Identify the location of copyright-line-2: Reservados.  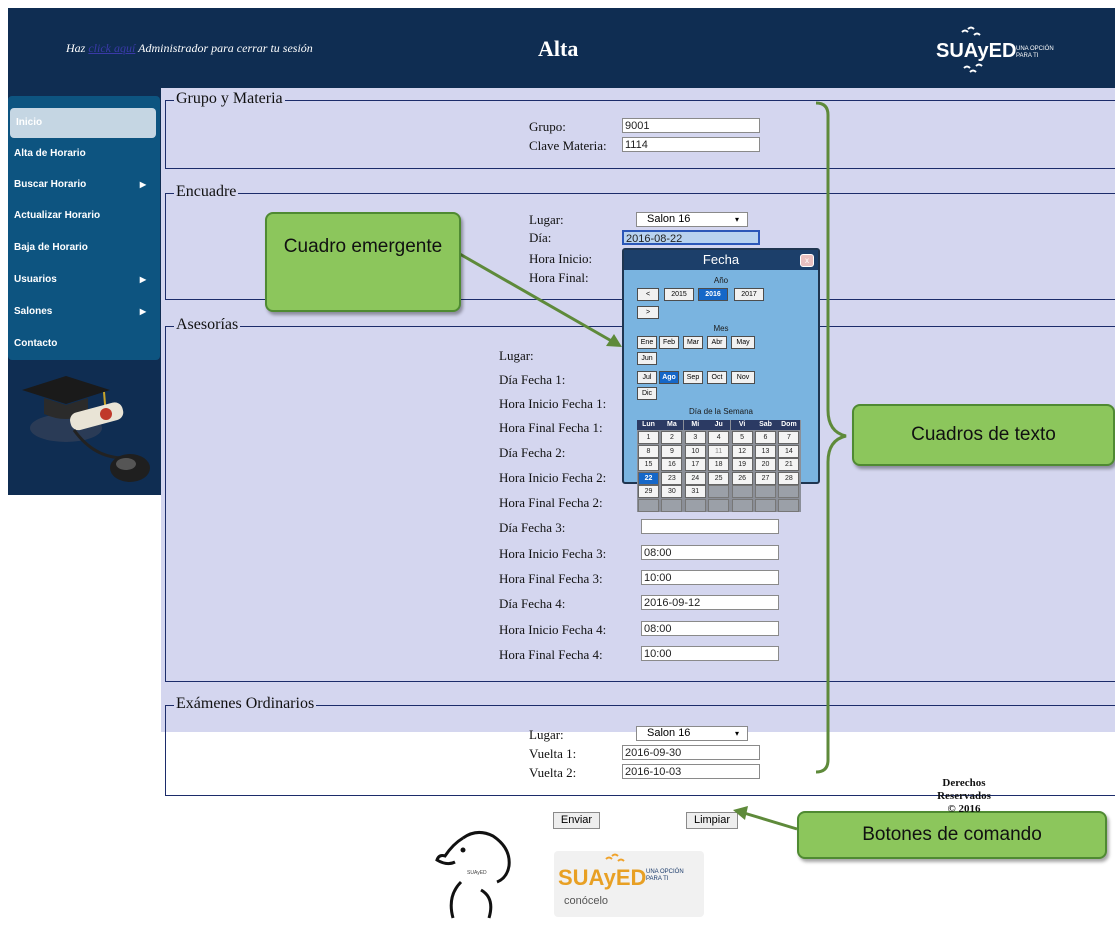
(964, 796).